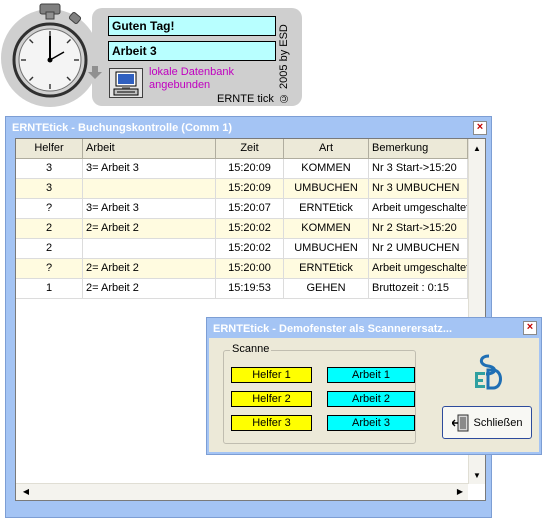  I want to click on scroll-up-icon: ▲, so click(477, 149).